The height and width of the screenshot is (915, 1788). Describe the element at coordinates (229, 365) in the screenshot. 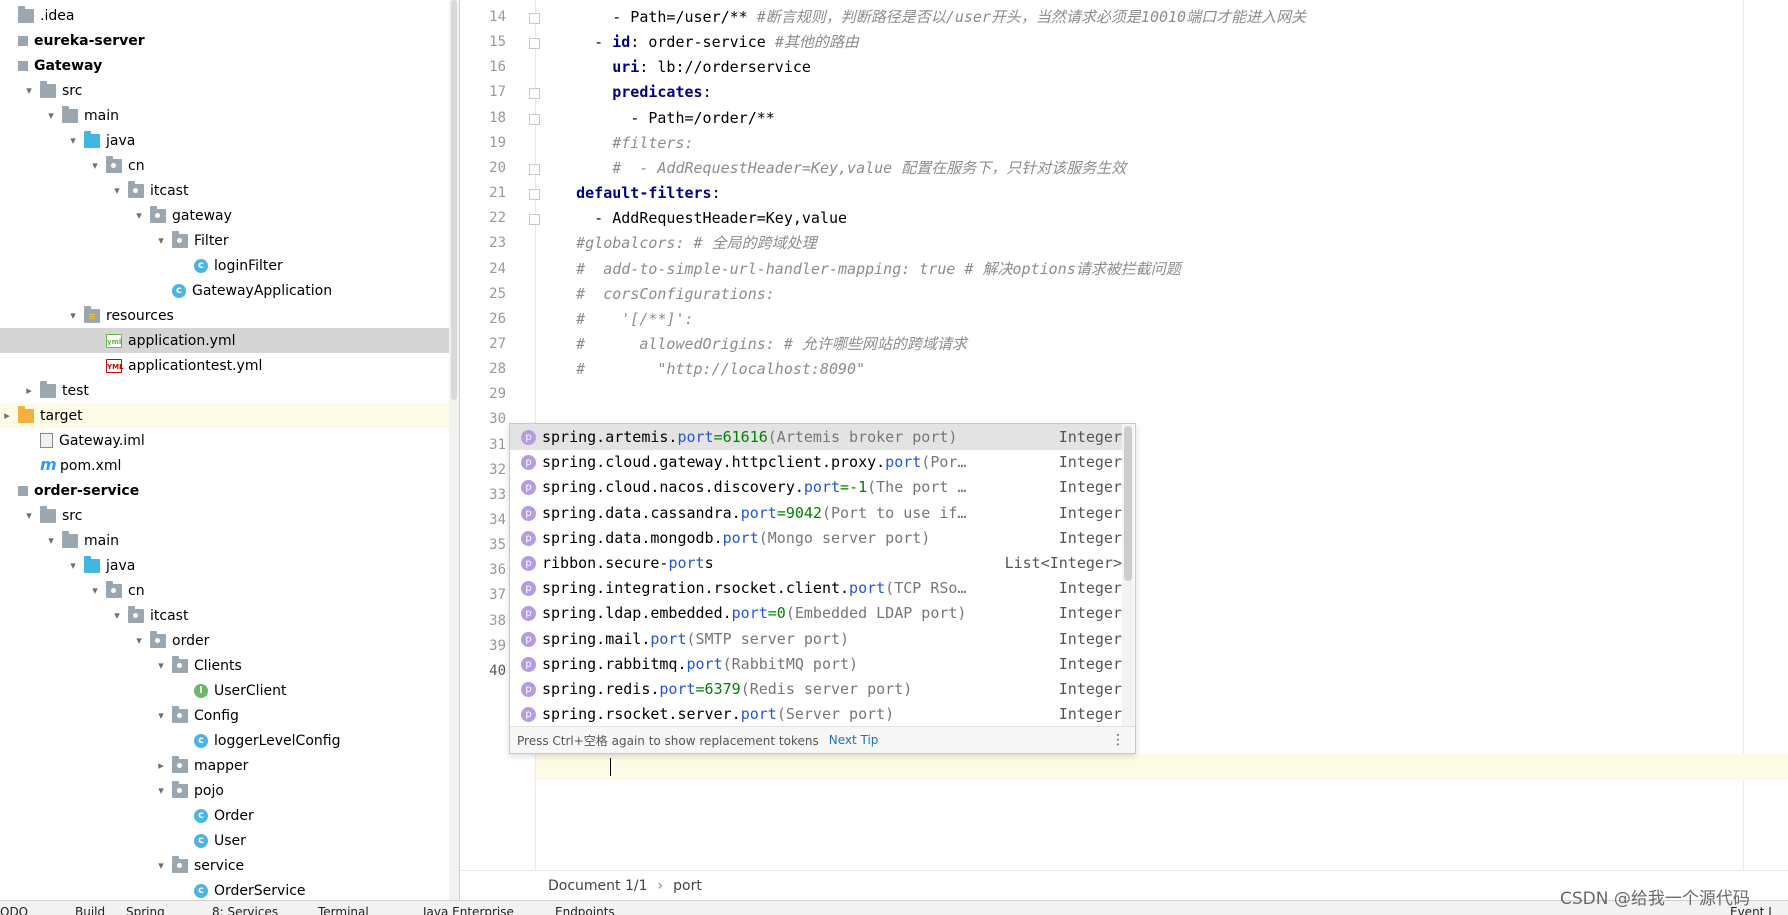

I see `tree-item: YML applicationtest.yml` at that location.